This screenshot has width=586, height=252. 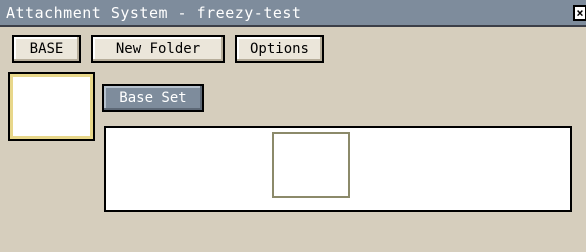 I want to click on options-button: Options, so click(x=279, y=49).